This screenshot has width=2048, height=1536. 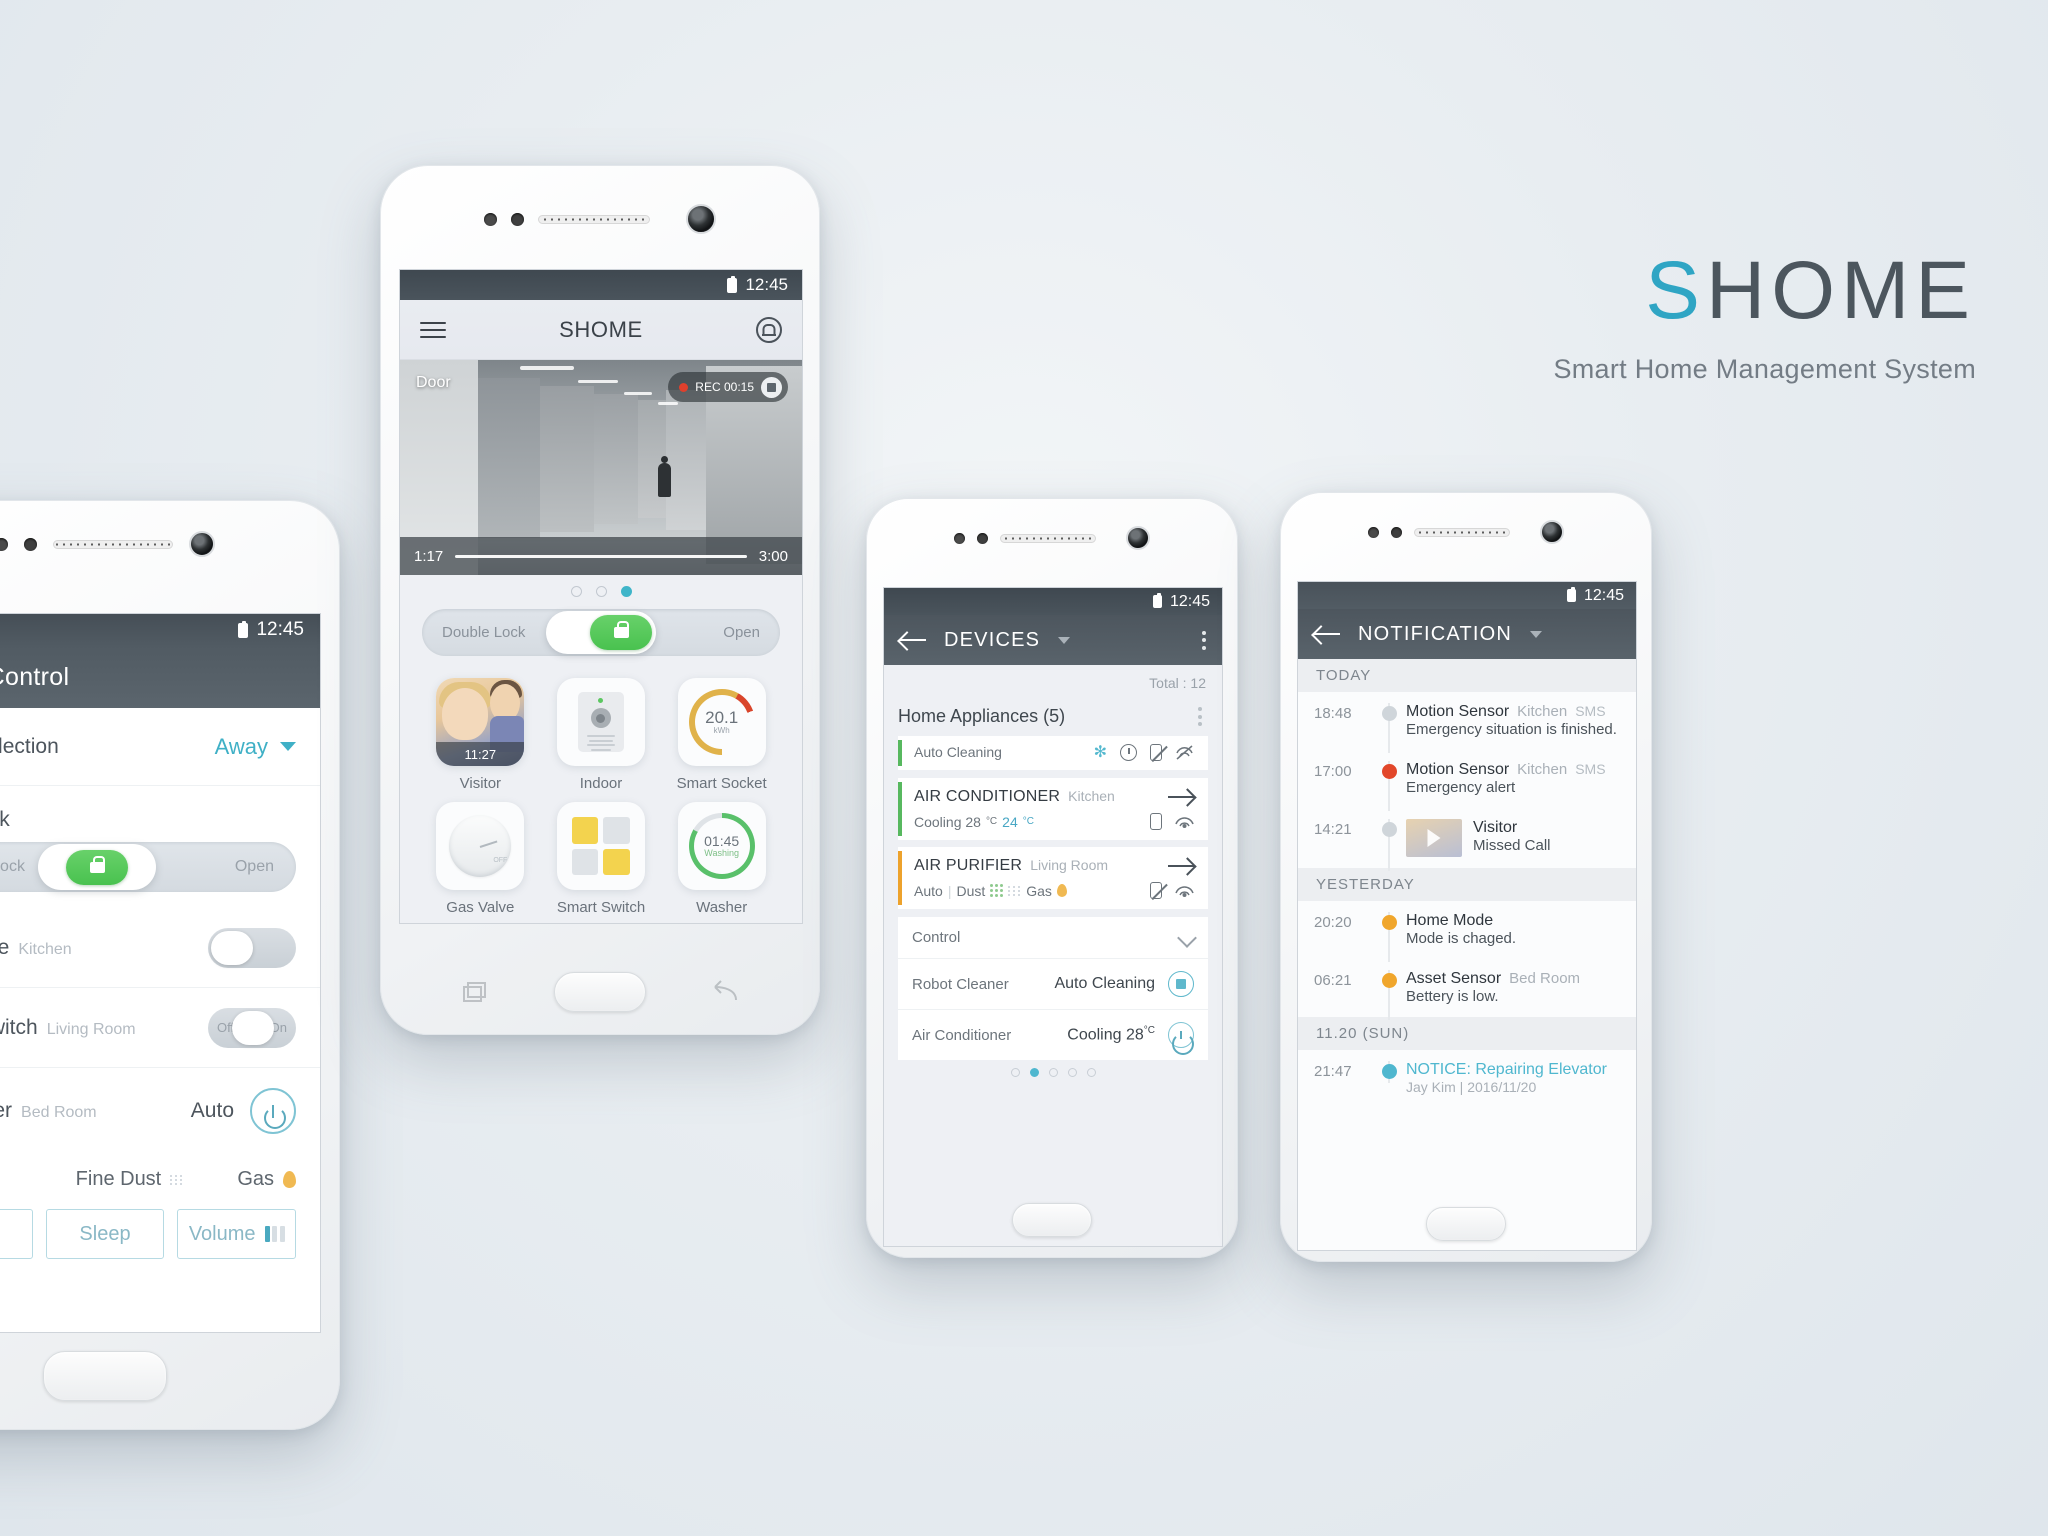 What do you see at coordinates (1512, 845) in the screenshot?
I see `notification-detail: Missed Call` at bounding box center [1512, 845].